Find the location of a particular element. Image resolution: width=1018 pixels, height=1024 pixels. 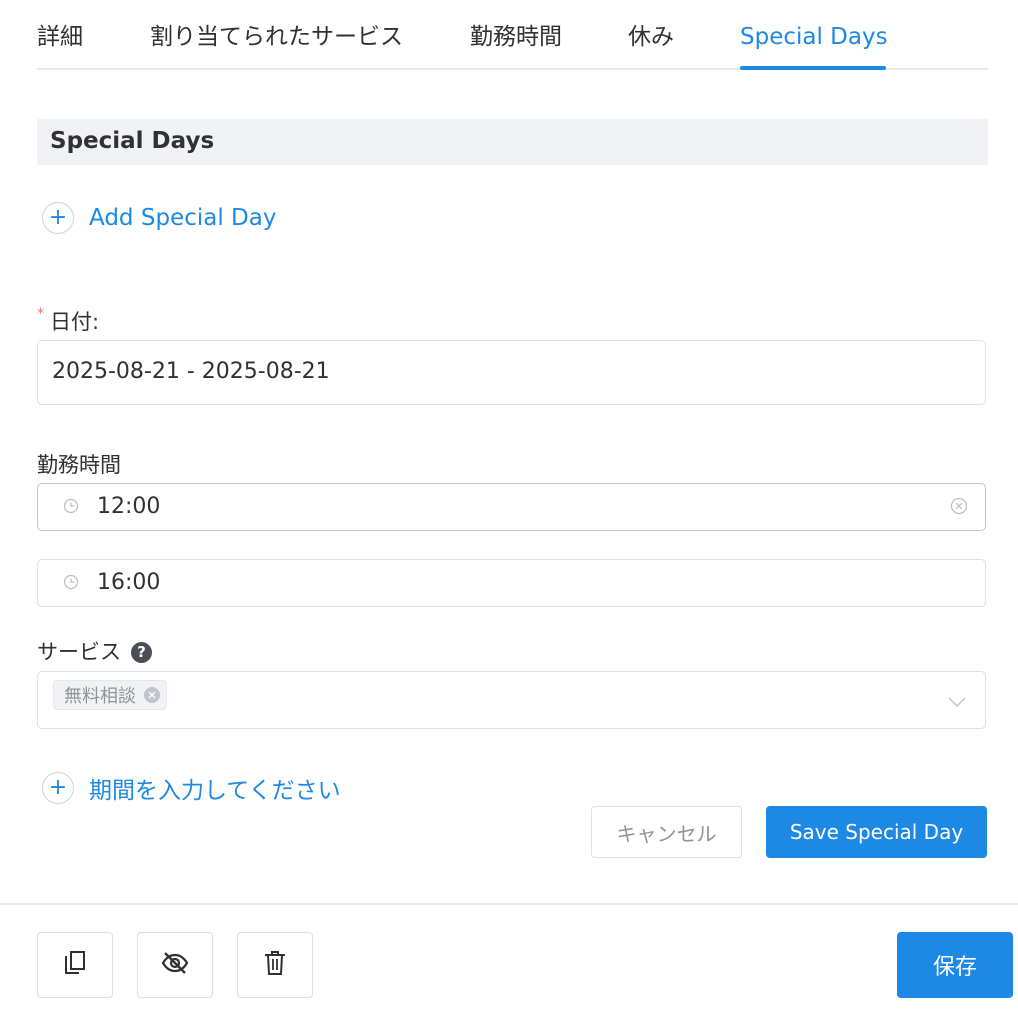

tab-assigned-services: 割り当てられたサービス is located at coordinates (276, 37).